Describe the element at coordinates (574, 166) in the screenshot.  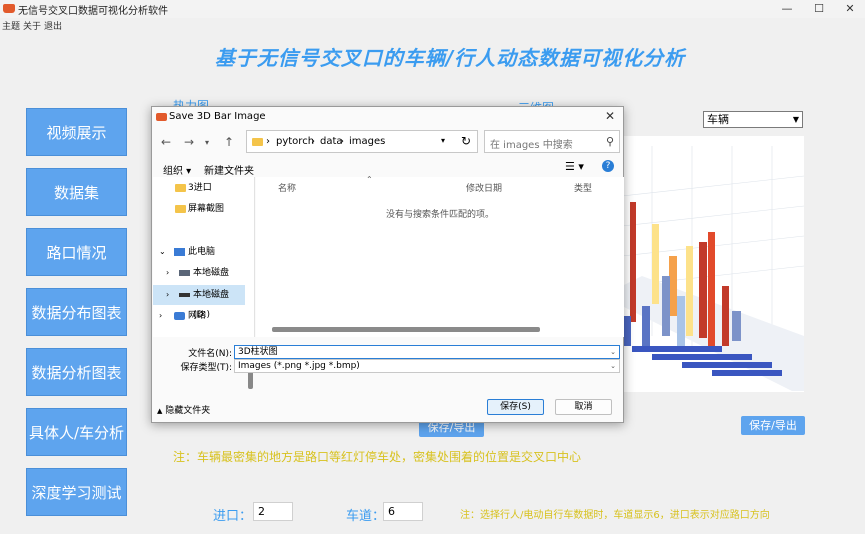
I see `view-menu-icon: ☰ ▾` at that location.